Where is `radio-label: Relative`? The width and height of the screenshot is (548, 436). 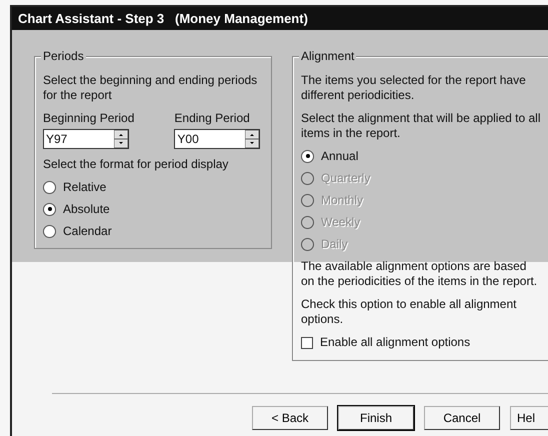 radio-label: Relative is located at coordinates (84, 187).